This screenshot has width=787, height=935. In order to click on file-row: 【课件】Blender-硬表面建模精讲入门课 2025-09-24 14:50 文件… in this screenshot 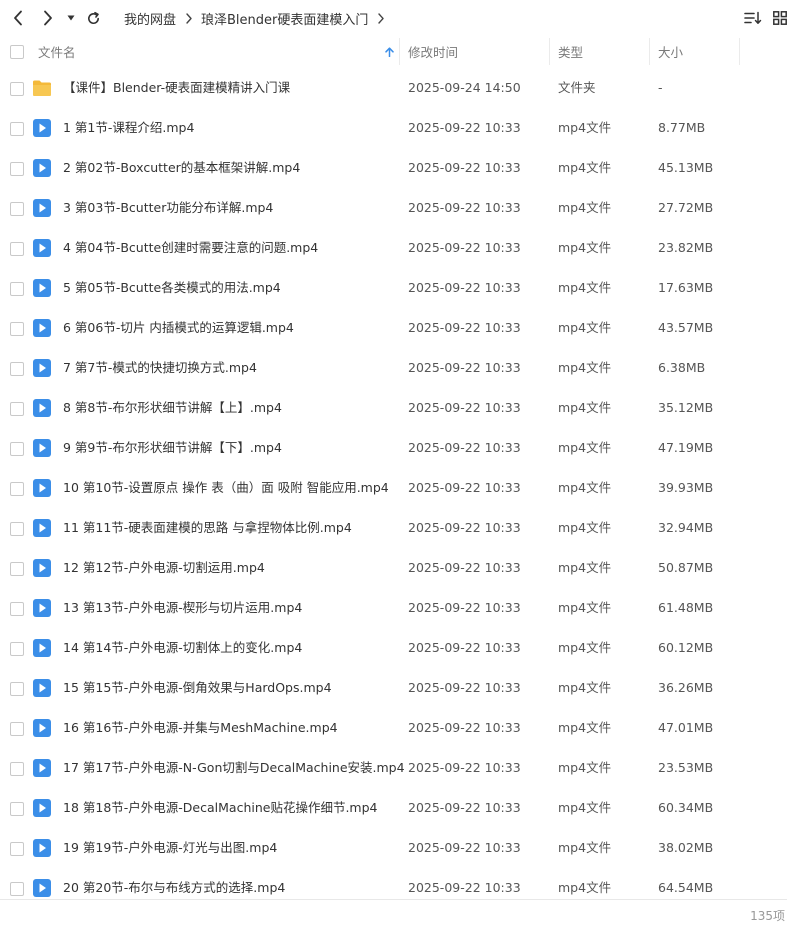, I will do `click(393, 88)`.